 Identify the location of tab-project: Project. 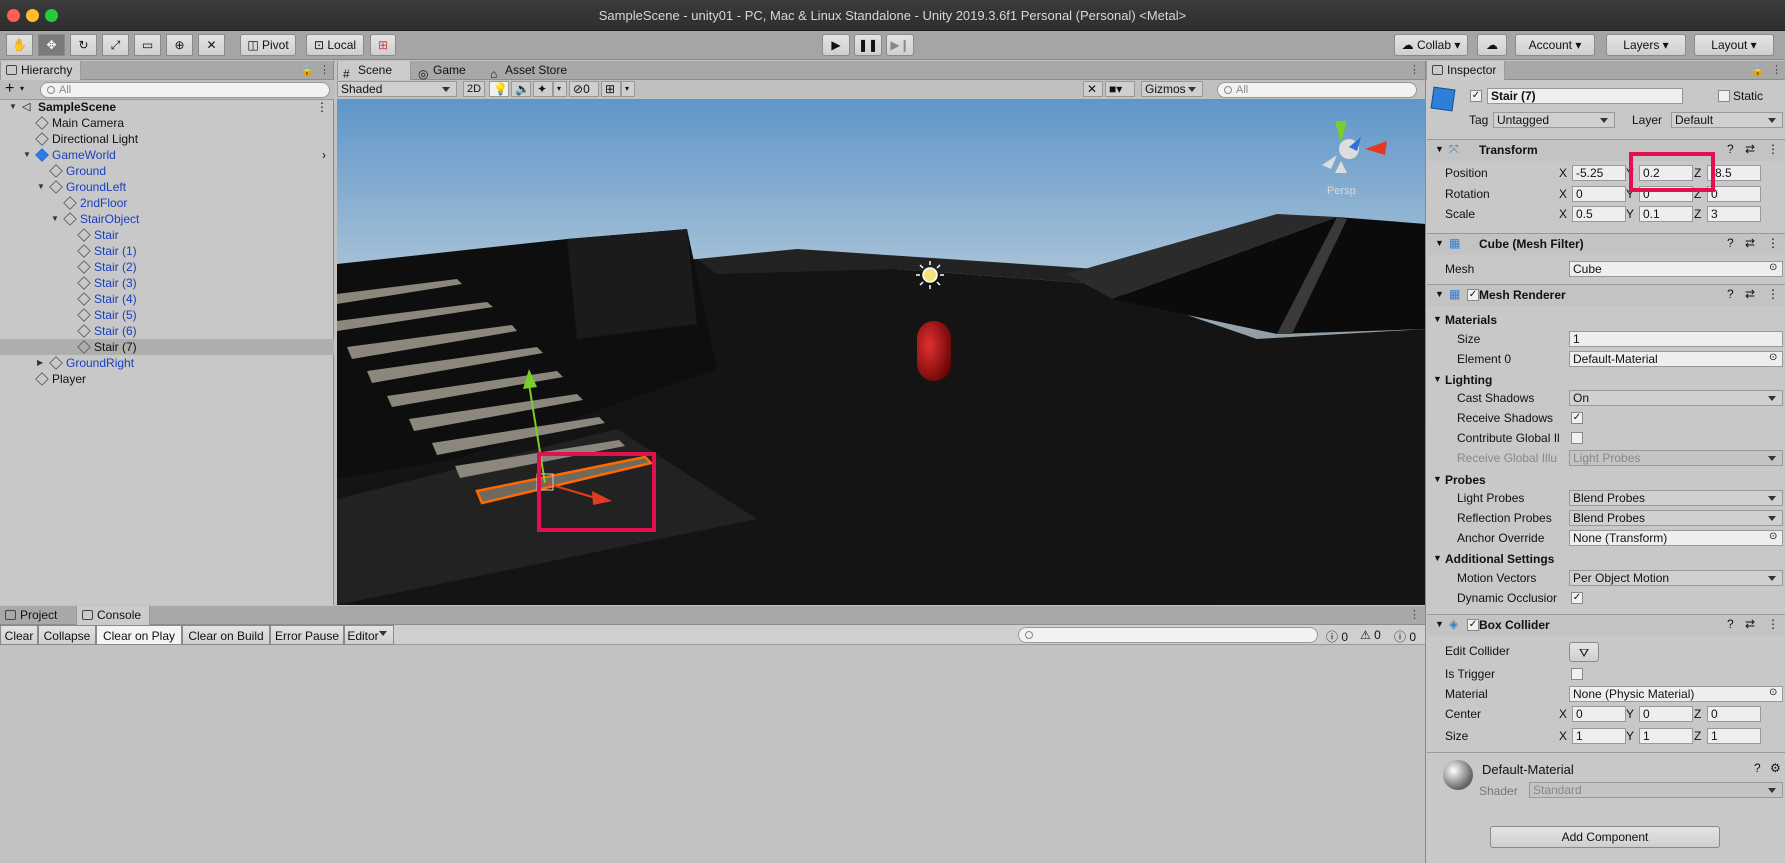
(32, 615).